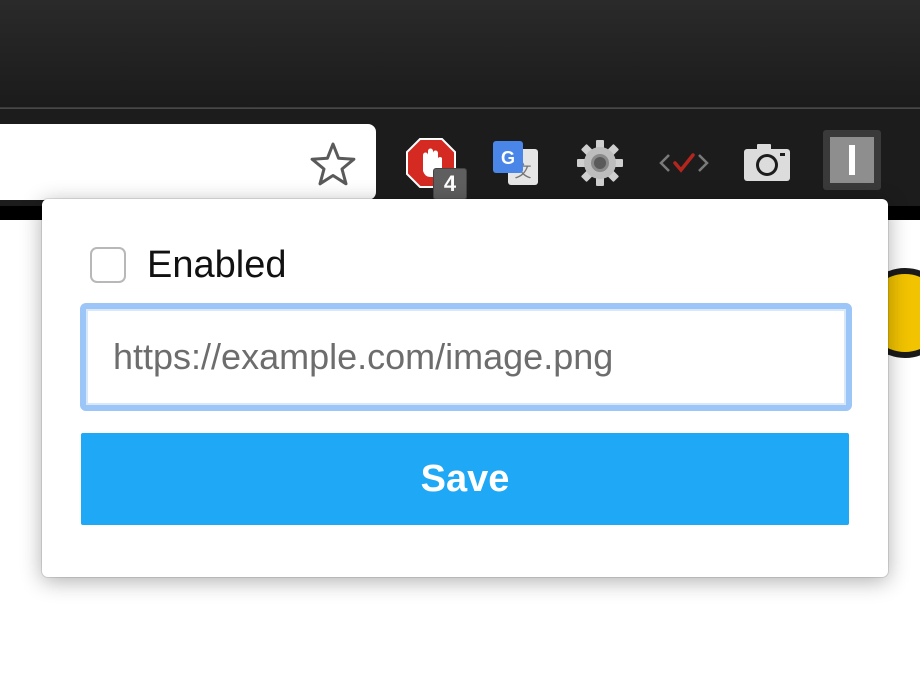 The height and width of the screenshot is (680, 920). Describe the element at coordinates (465, 479) in the screenshot. I see `save-button: Save` at that location.